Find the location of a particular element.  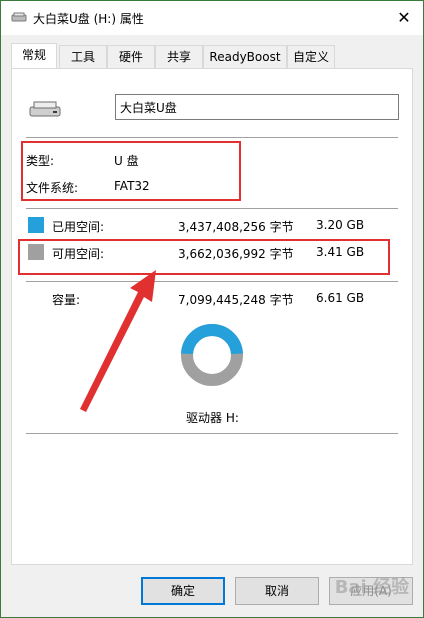

free-space-label: 可用空间: is located at coordinates (78, 254).